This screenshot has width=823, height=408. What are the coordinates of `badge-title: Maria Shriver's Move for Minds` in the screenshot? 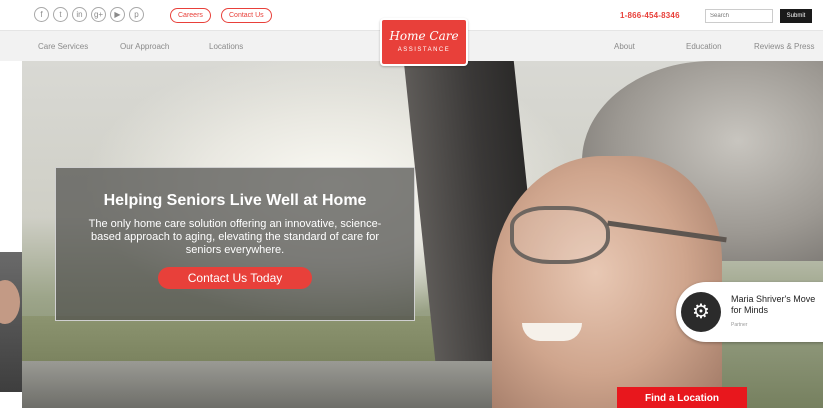 It's located at (773, 304).